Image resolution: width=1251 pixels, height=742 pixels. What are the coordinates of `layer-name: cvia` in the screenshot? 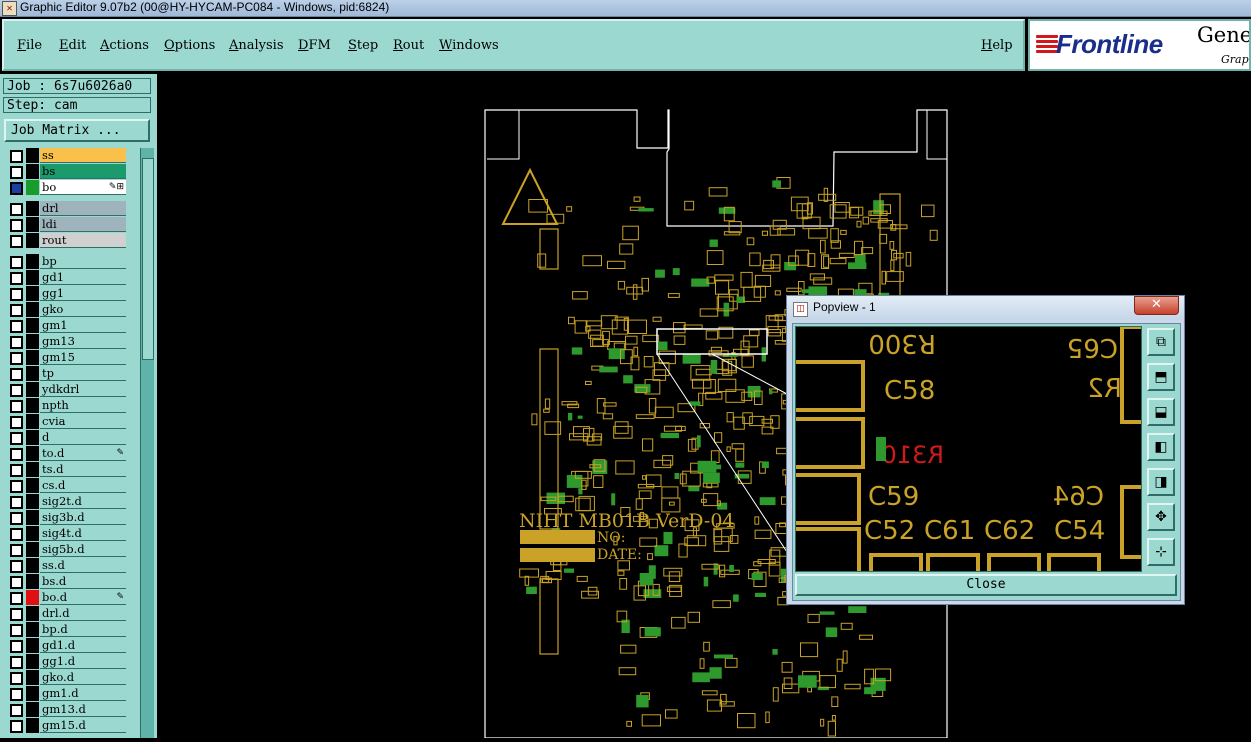 It's located at (83, 421).